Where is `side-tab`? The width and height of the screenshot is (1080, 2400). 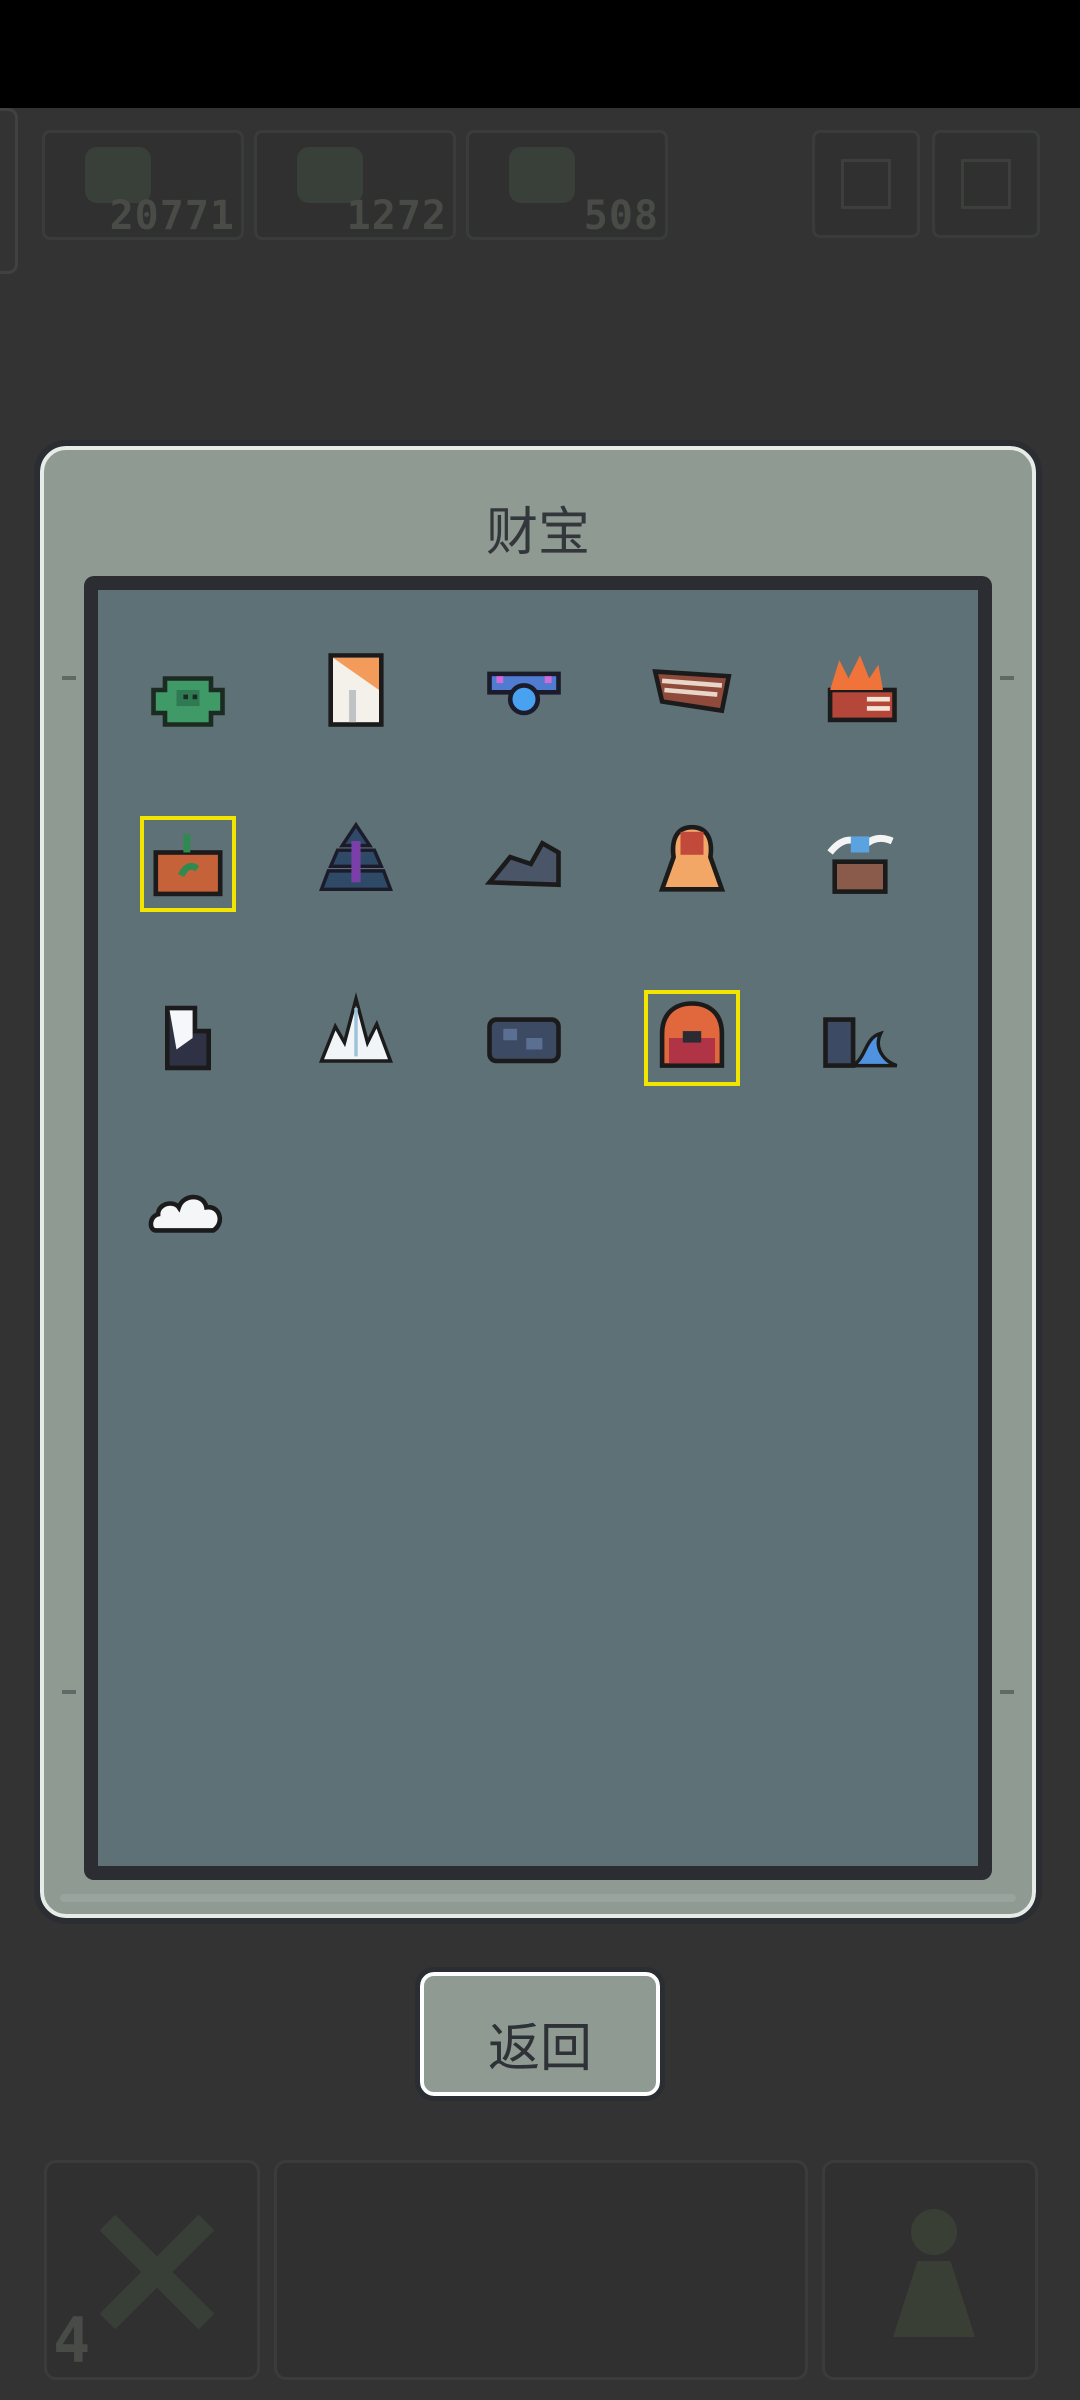
side-tab is located at coordinates (9, 191).